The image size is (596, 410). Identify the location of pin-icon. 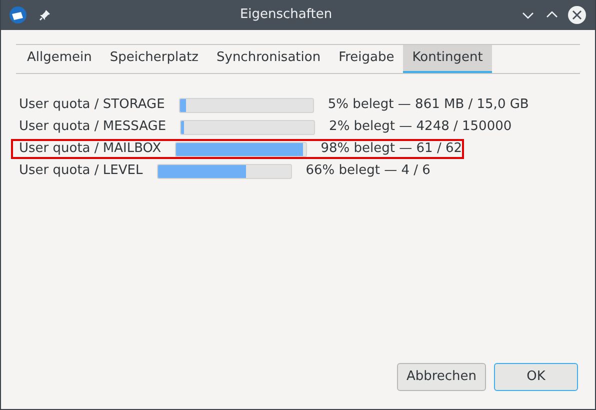
(45, 15).